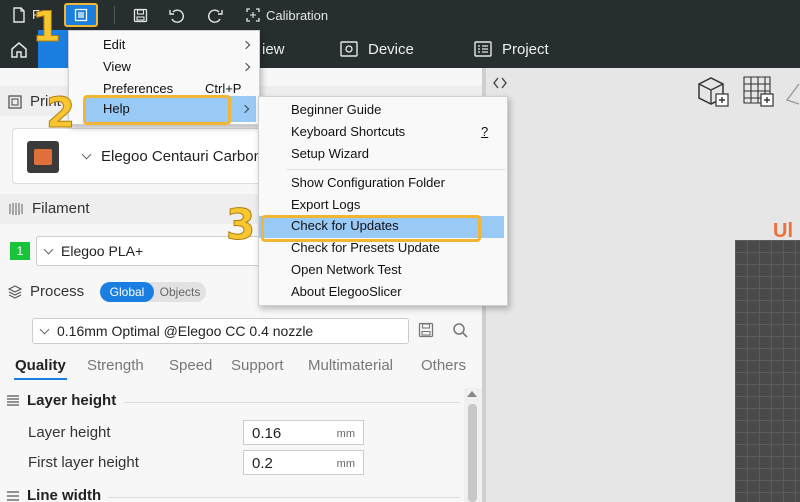 This screenshot has width=800, height=502. What do you see at coordinates (215, 15) in the screenshot?
I see `redo-icon` at bounding box center [215, 15].